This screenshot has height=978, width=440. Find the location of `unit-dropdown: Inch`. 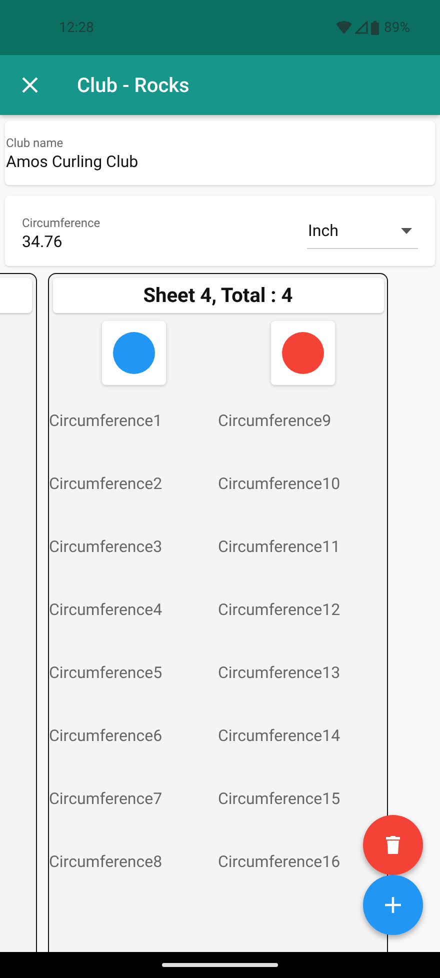

unit-dropdown: Inch is located at coordinates (362, 231).